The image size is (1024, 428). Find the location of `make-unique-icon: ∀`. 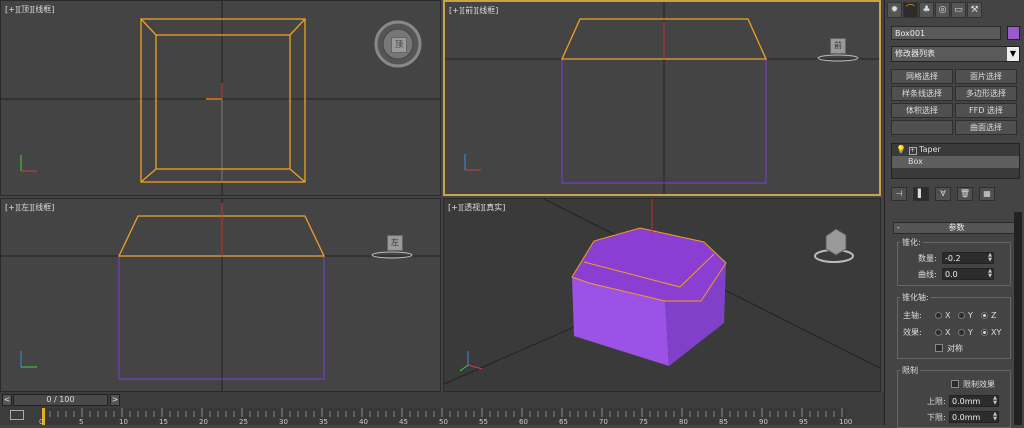

make-unique-icon: ∀ is located at coordinates (943, 194).